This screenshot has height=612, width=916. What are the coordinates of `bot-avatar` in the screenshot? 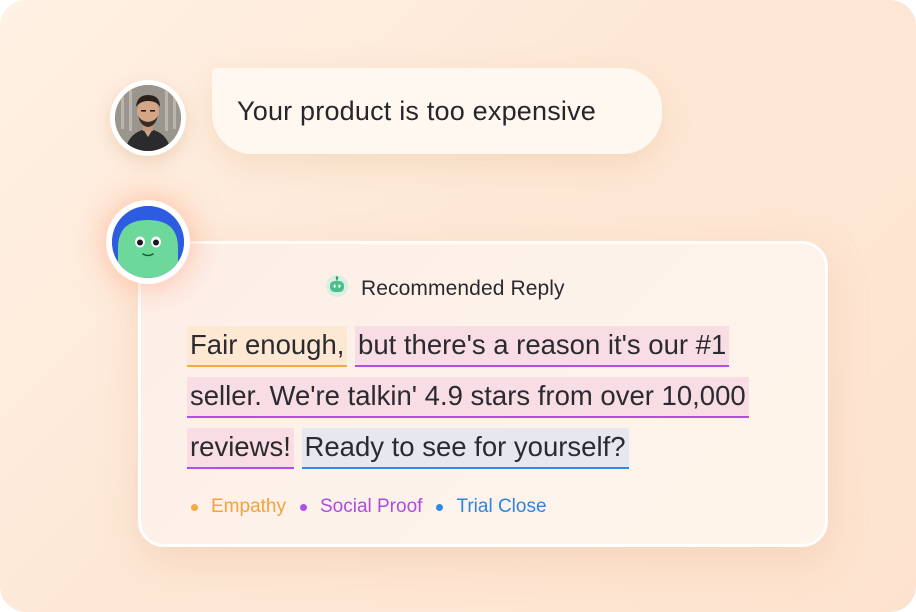 It's located at (148, 242).